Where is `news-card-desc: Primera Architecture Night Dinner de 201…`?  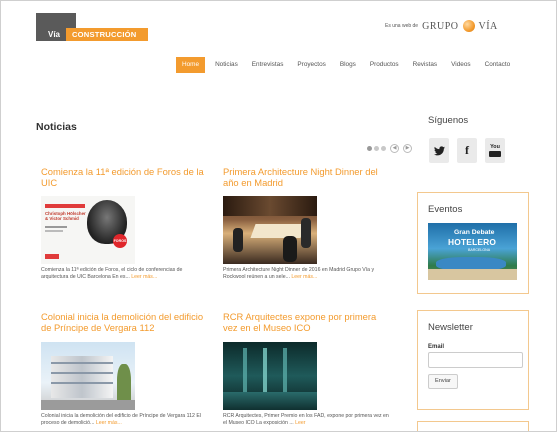
news-card-desc: Primera Architecture Night Dinner de 201… is located at coordinates (306, 274).